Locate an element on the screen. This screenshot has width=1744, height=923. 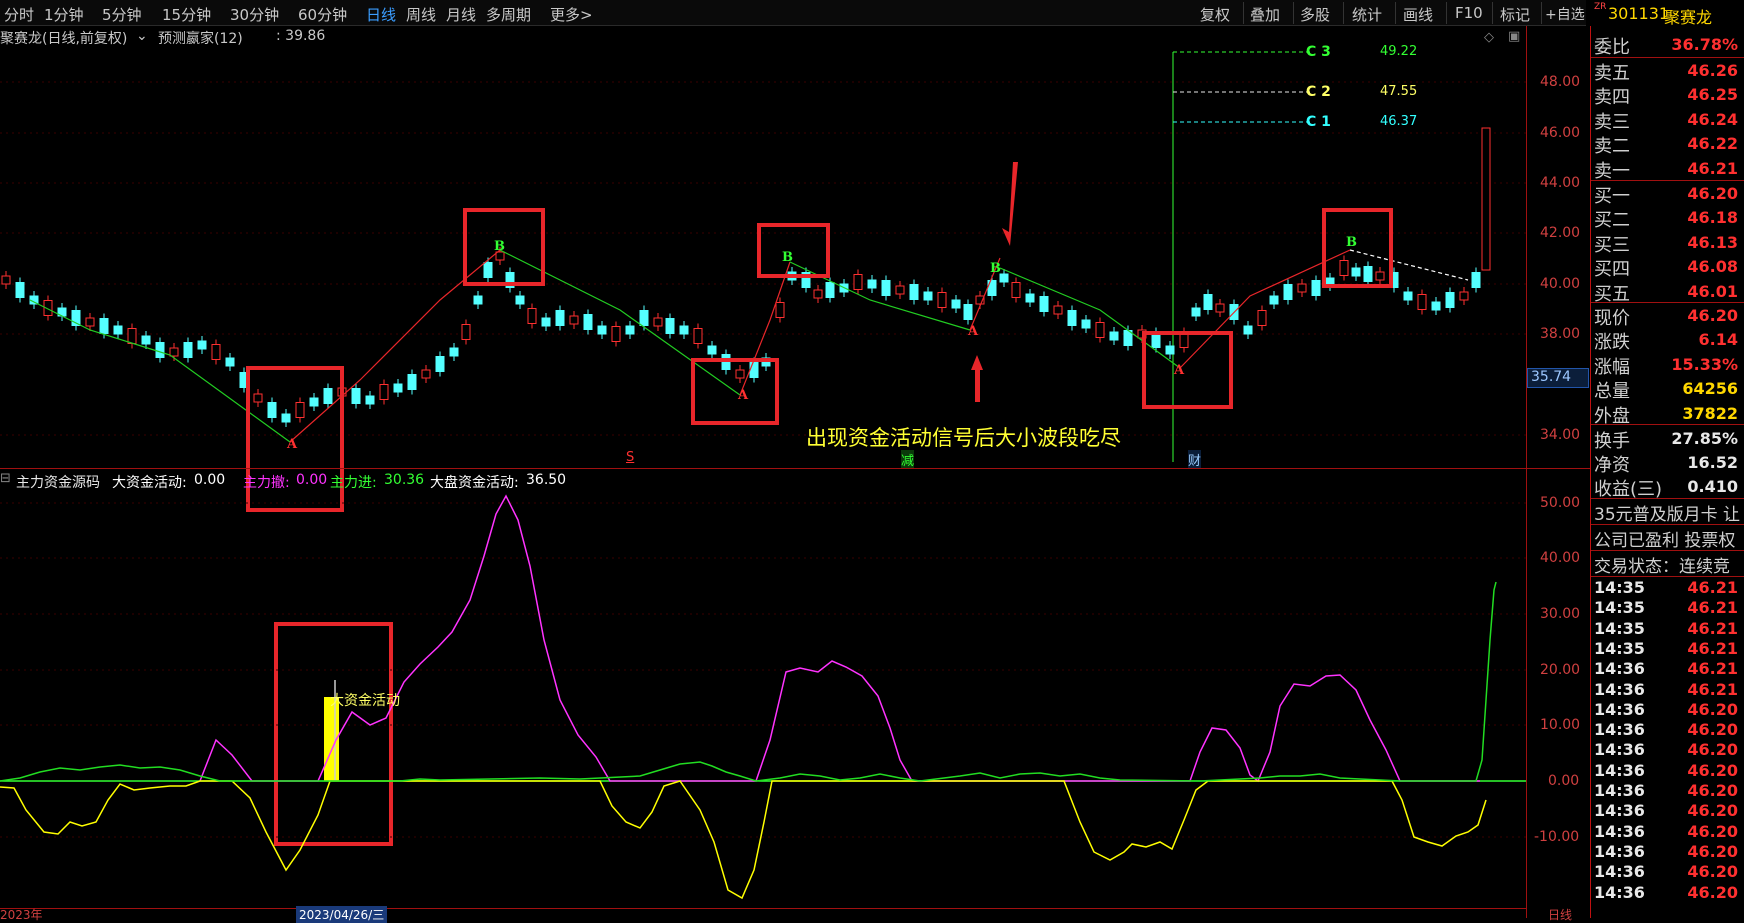
diamond-icon: ◇ is located at coordinates (1489, 37).